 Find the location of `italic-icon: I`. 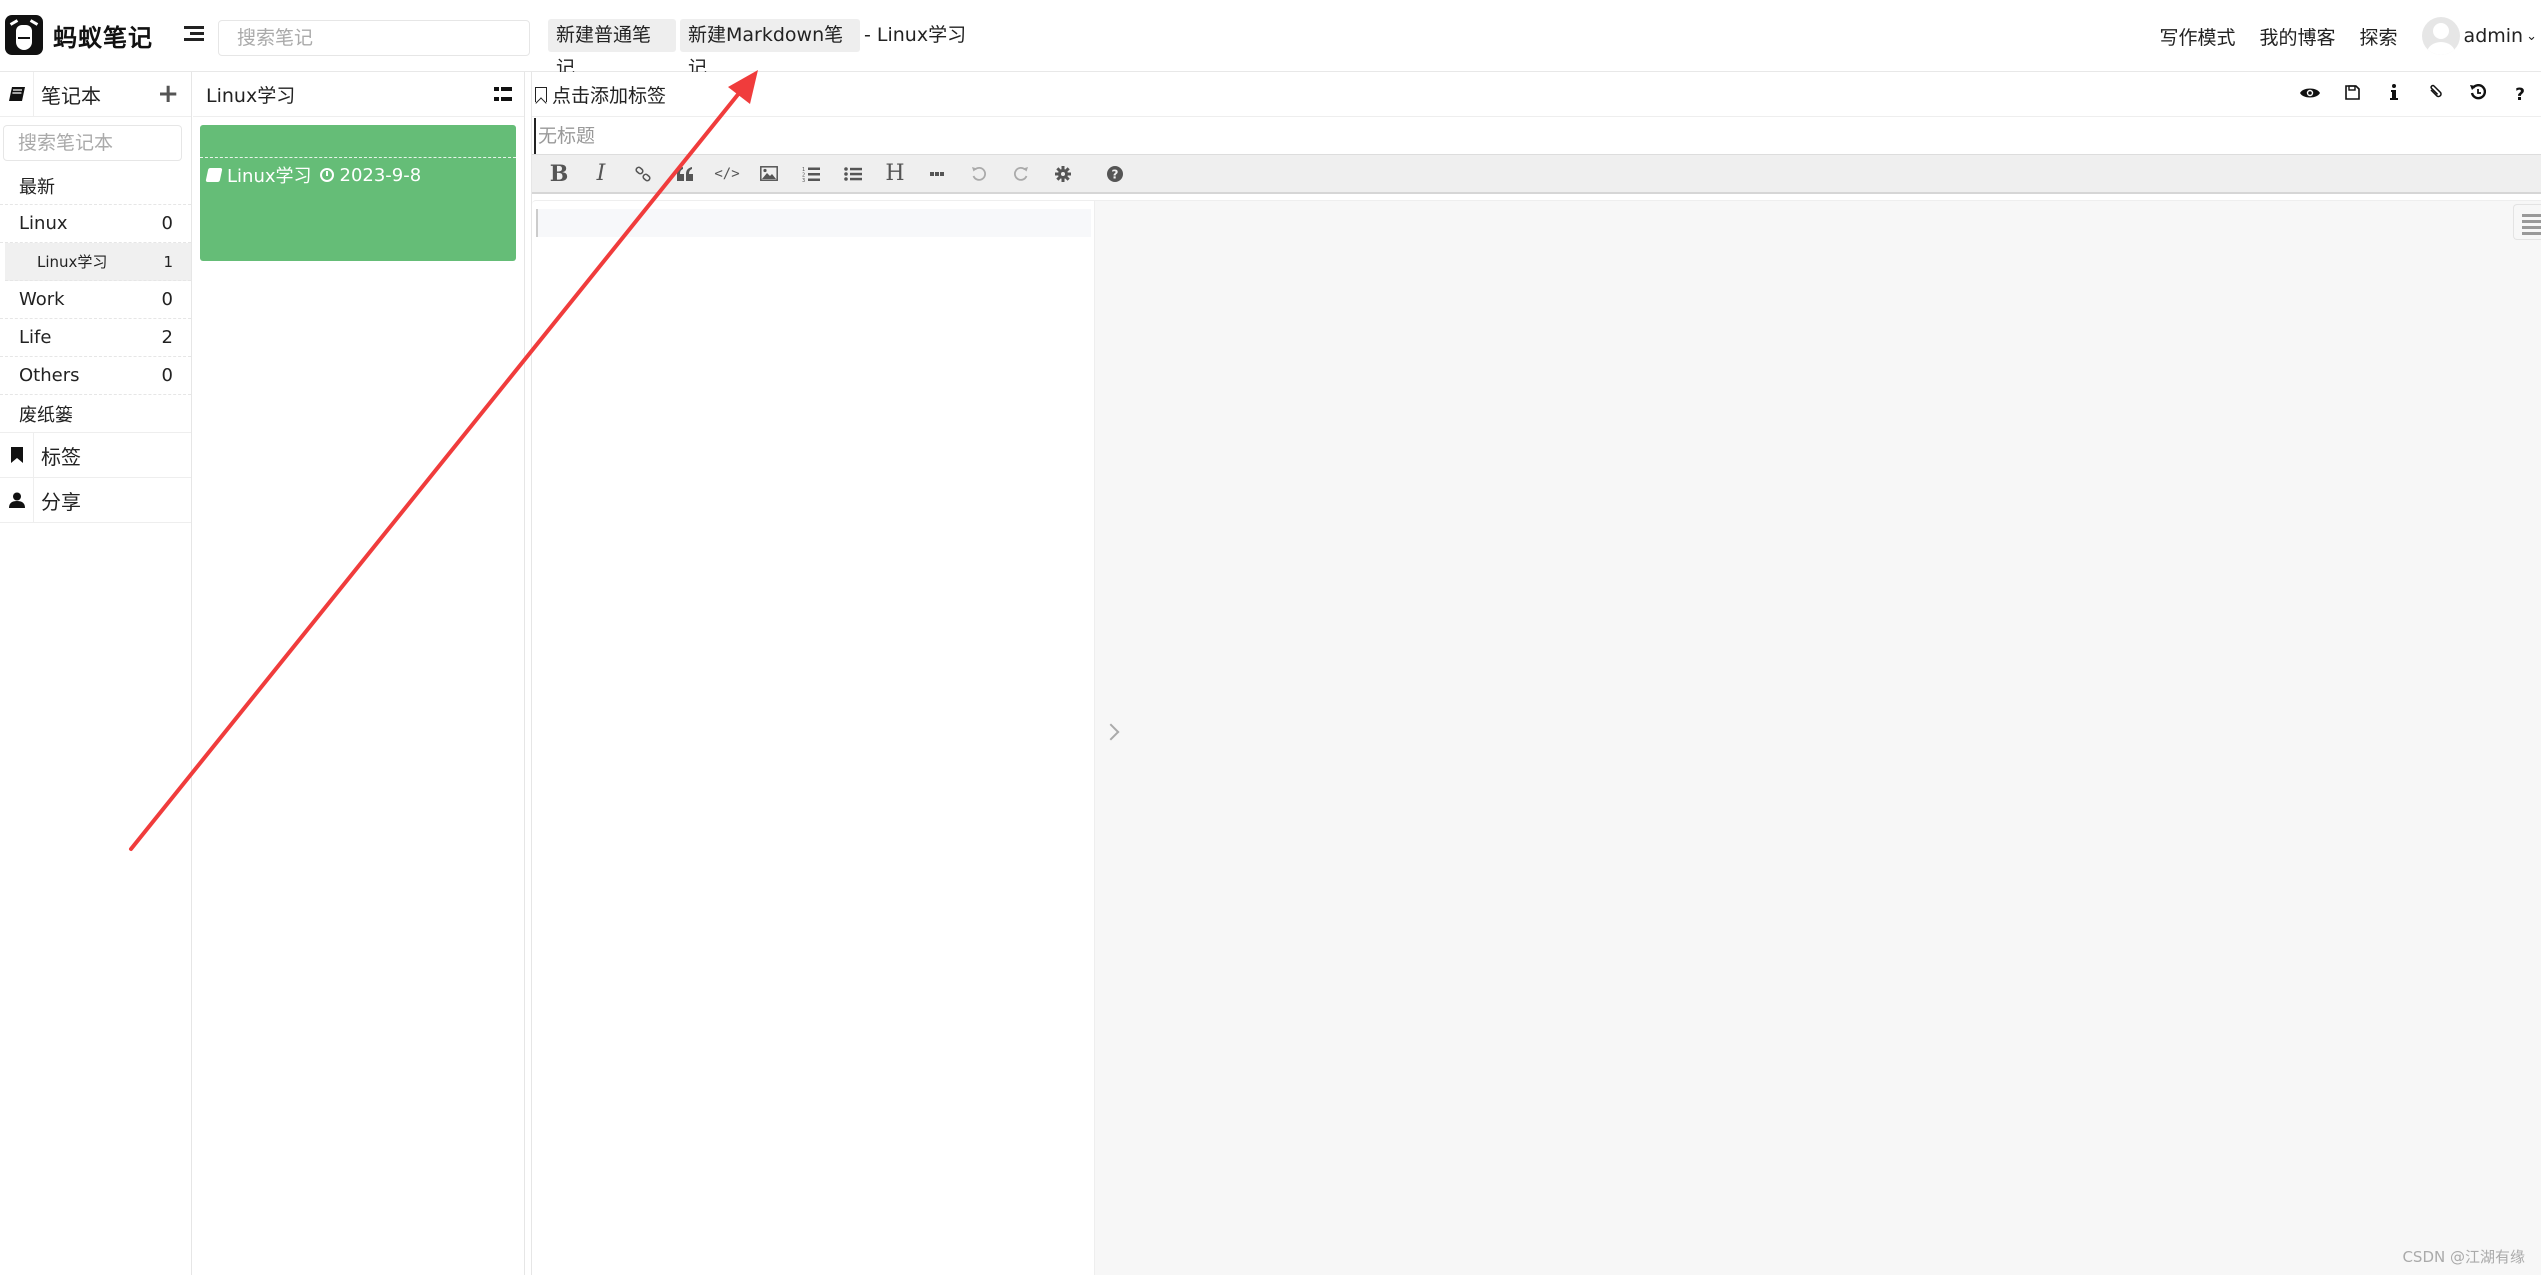

italic-icon: I is located at coordinates (601, 174).